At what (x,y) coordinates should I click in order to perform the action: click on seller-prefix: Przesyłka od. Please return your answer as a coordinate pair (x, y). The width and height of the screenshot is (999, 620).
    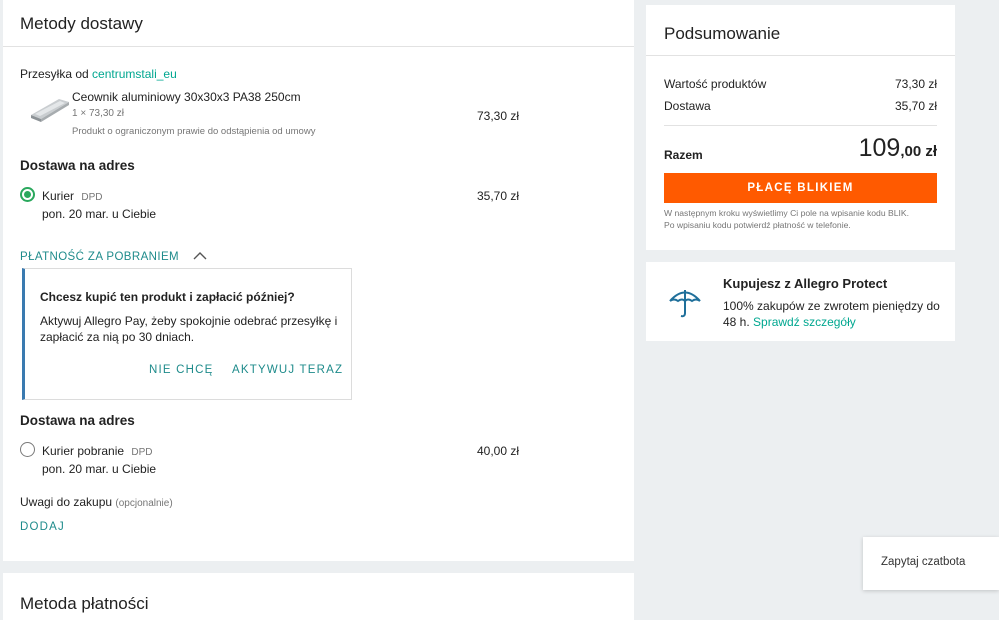
    Looking at the image, I should click on (54, 74).